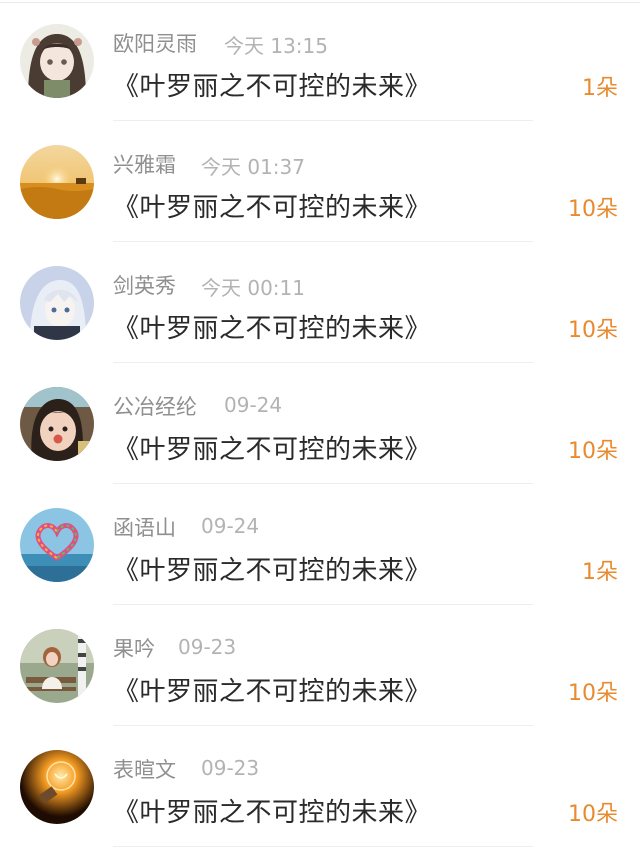 Image resolution: width=640 pixels, height=857 pixels. I want to click on list-item: 函语山 09-24 《叶罗丽之不可控的未来》 1朵, so click(320, 544).